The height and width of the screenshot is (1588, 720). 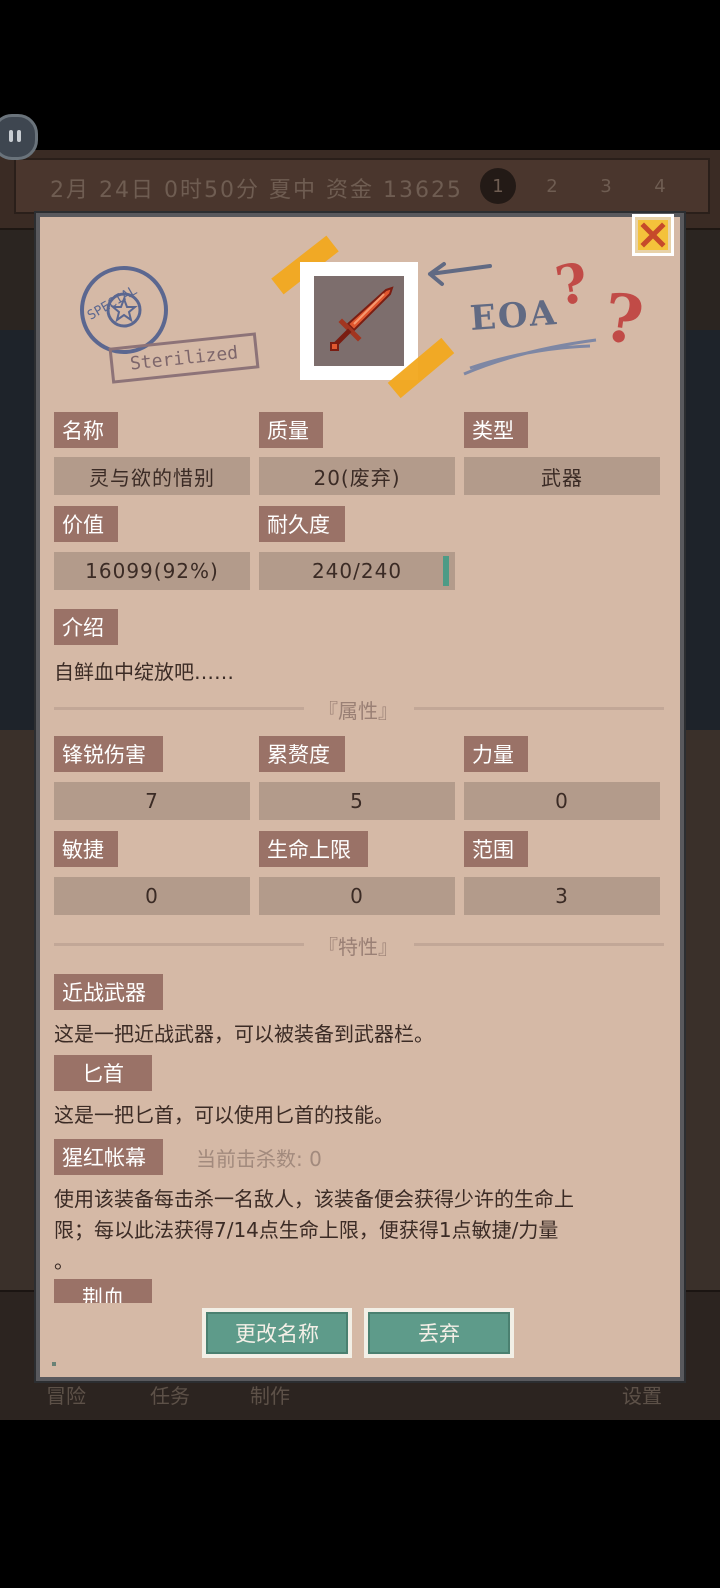 What do you see at coordinates (86, 849) in the screenshot?
I see `attr-agility-label: 敏捷` at bounding box center [86, 849].